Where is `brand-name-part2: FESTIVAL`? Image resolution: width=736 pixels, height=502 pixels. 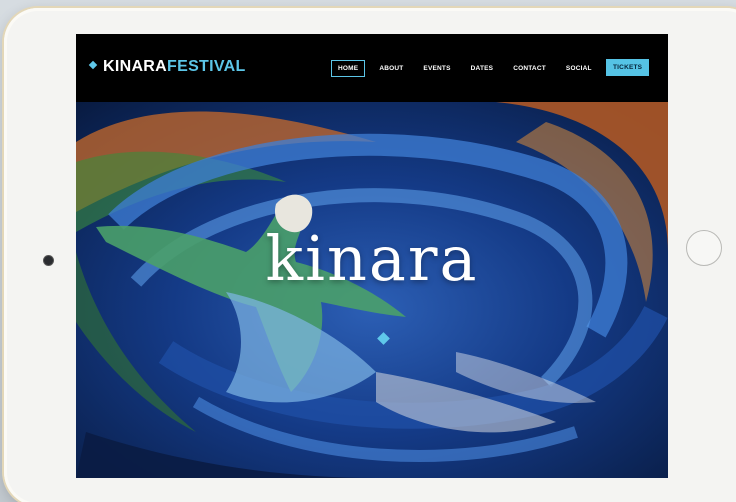 brand-name-part2: FESTIVAL is located at coordinates (206, 66).